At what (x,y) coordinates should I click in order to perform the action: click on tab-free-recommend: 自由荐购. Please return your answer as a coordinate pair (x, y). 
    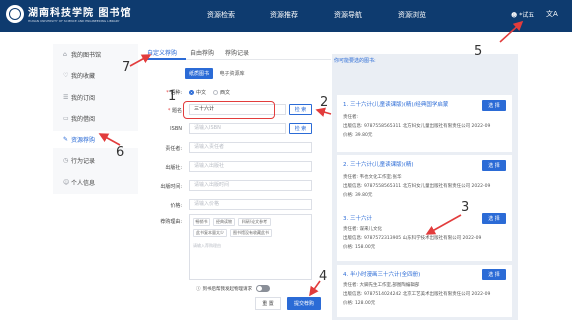
    Looking at the image, I should click on (202, 52).